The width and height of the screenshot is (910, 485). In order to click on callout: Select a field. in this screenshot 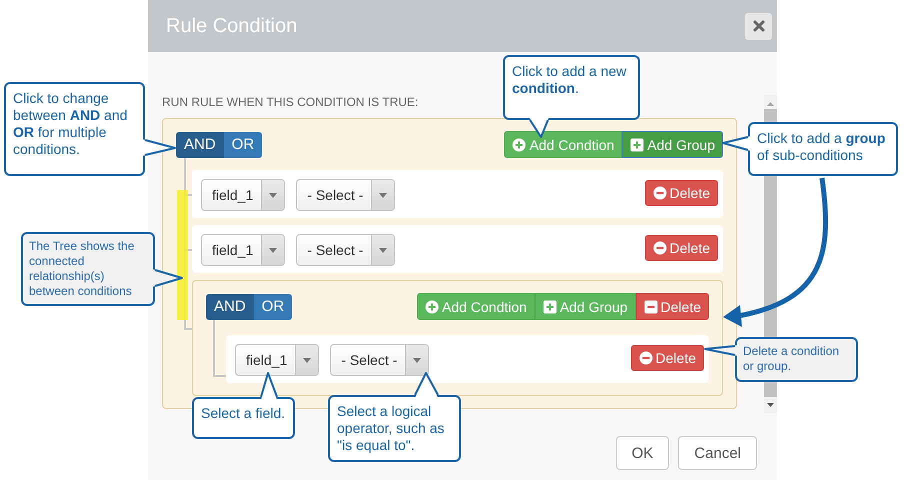, I will do `click(243, 418)`.